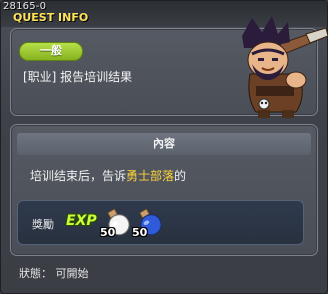 This screenshot has width=328, height=294. What do you see at coordinates (180, 176) in the screenshot?
I see `description-suffix: 的` at bounding box center [180, 176].